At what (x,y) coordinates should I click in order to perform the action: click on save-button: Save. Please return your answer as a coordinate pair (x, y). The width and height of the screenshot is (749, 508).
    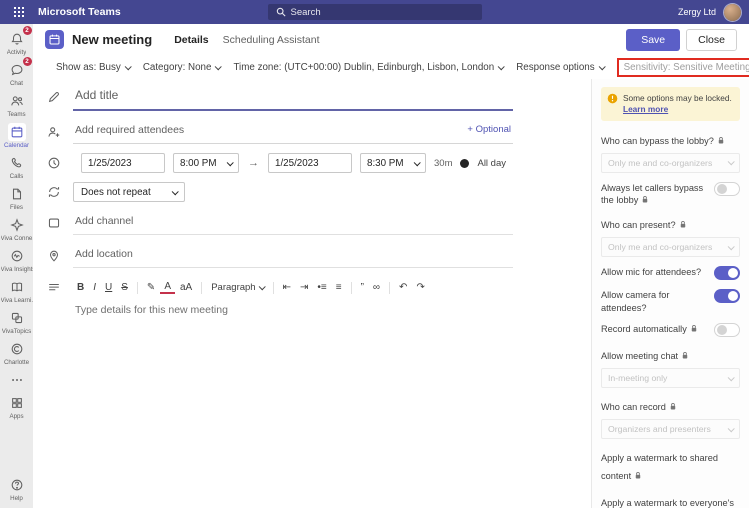
    Looking at the image, I should click on (653, 39).